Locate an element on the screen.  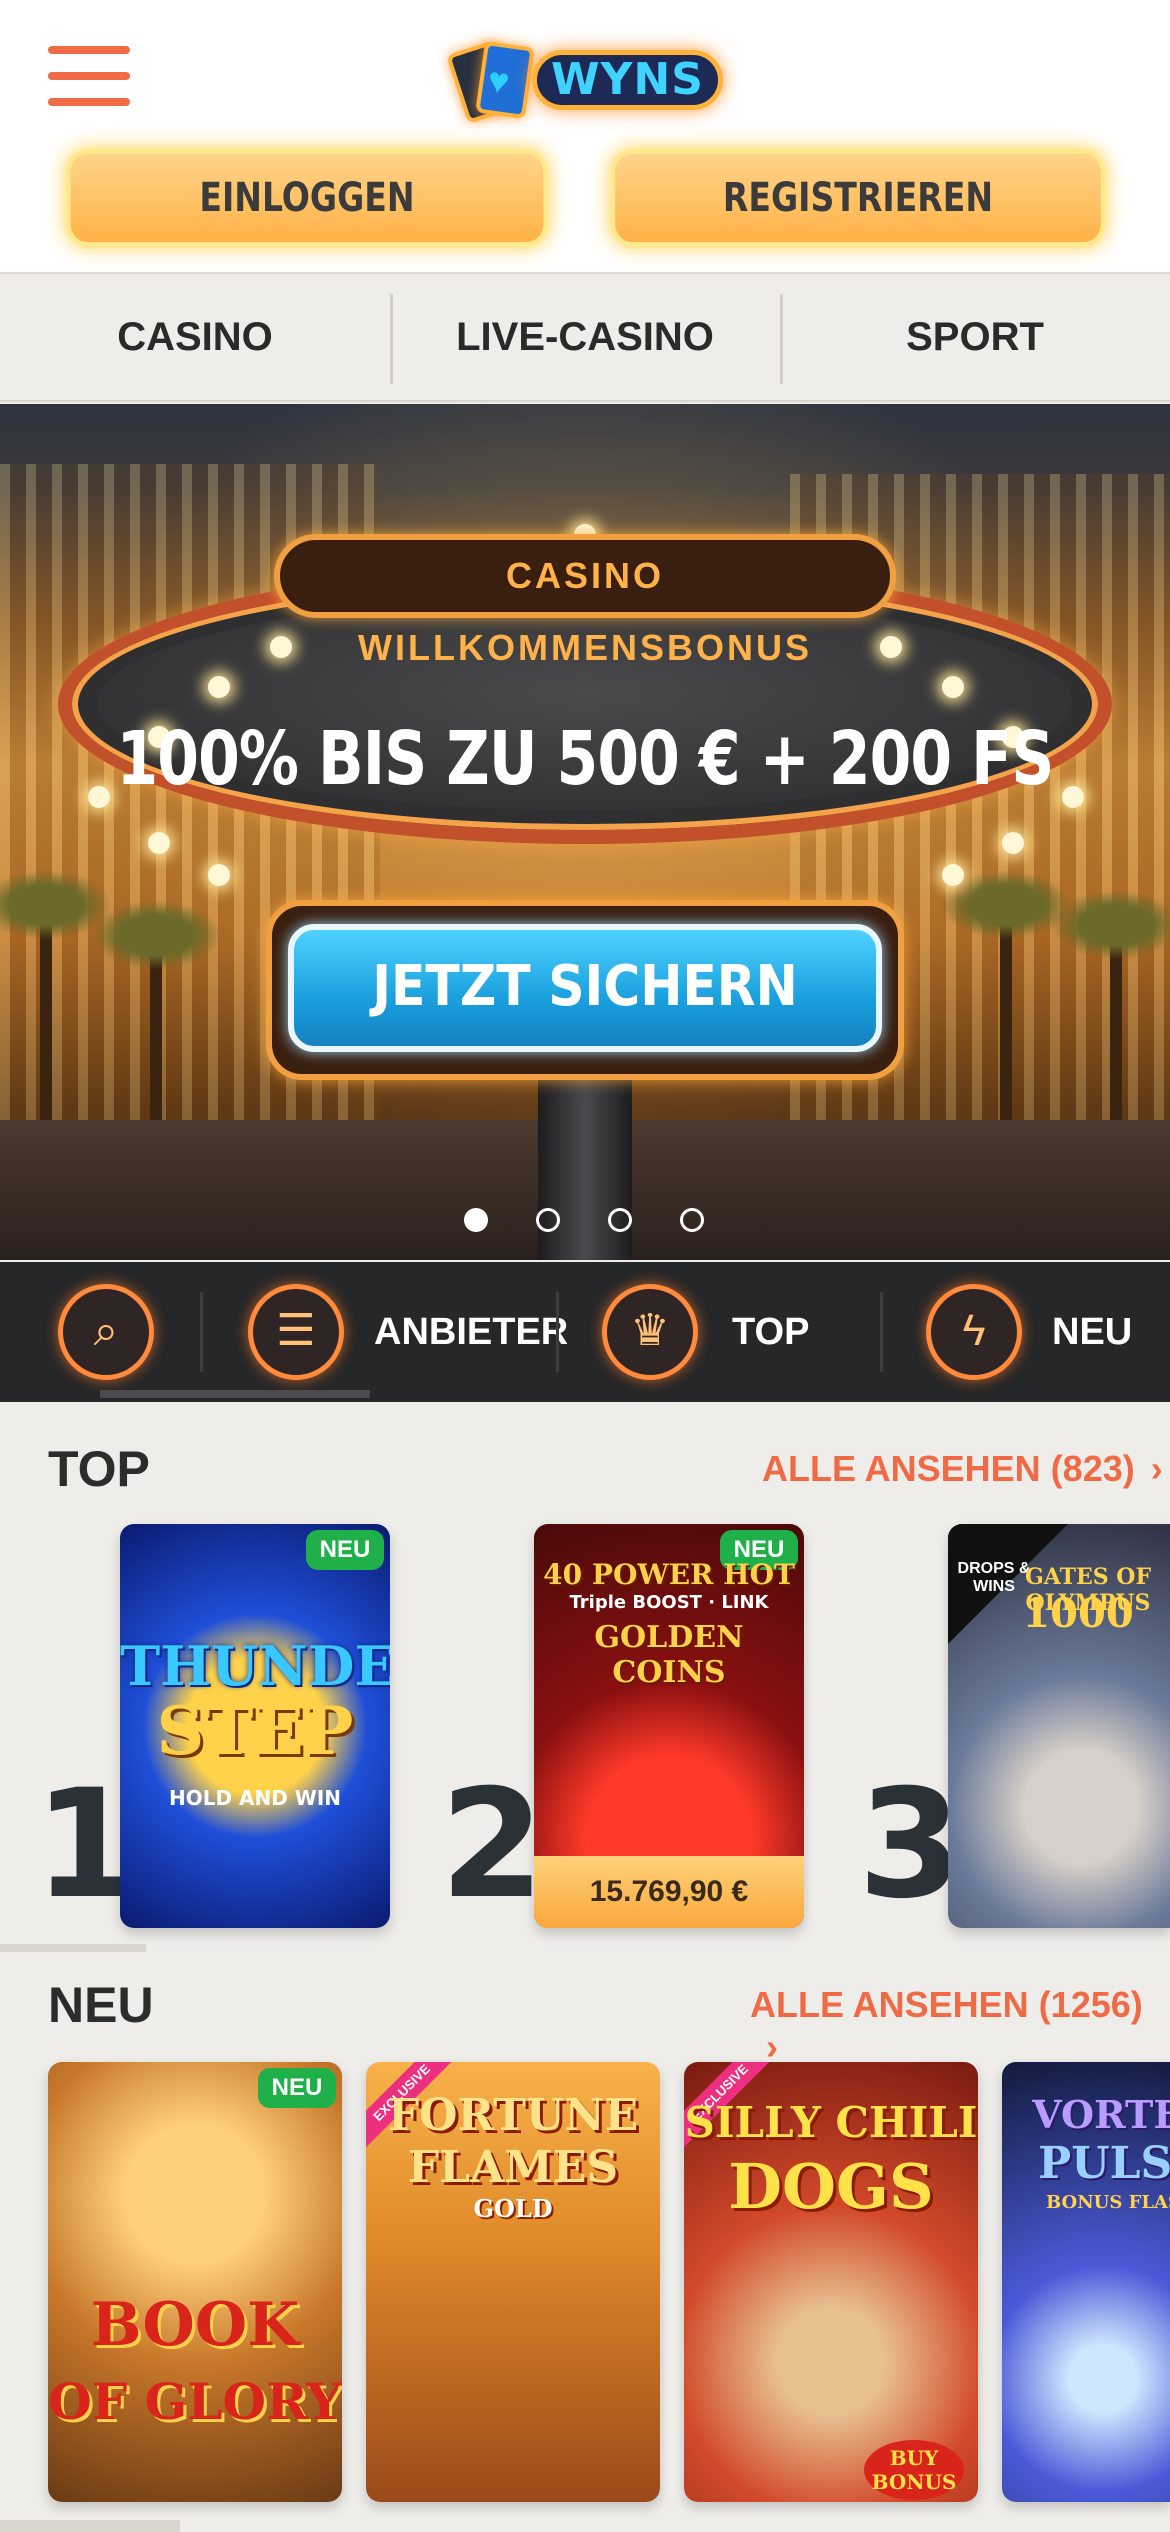
game-title: GOLDEN COINS is located at coordinates (669, 1655).